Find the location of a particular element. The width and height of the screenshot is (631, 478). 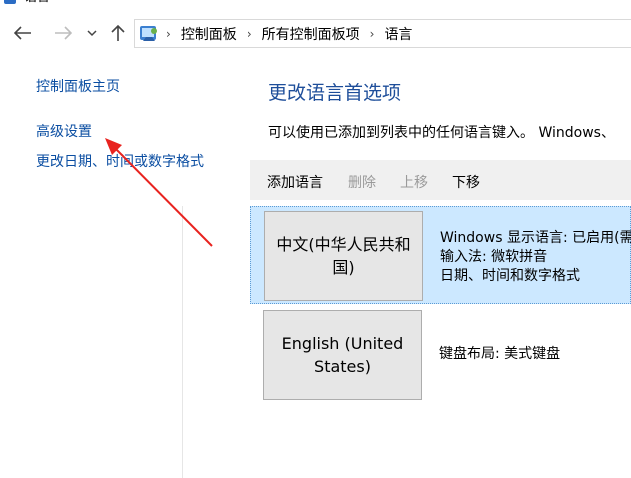

language-tile: 中文(中华人民共和国) is located at coordinates (343, 256).